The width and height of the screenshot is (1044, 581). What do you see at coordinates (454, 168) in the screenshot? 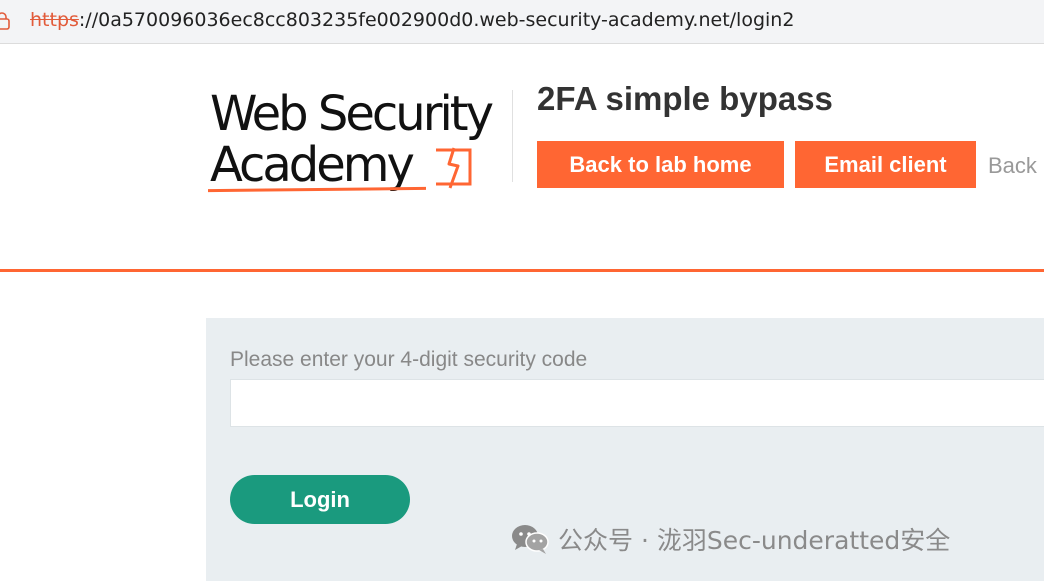
I see `lightning-bolt-icon` at bounding box center [454, 168].